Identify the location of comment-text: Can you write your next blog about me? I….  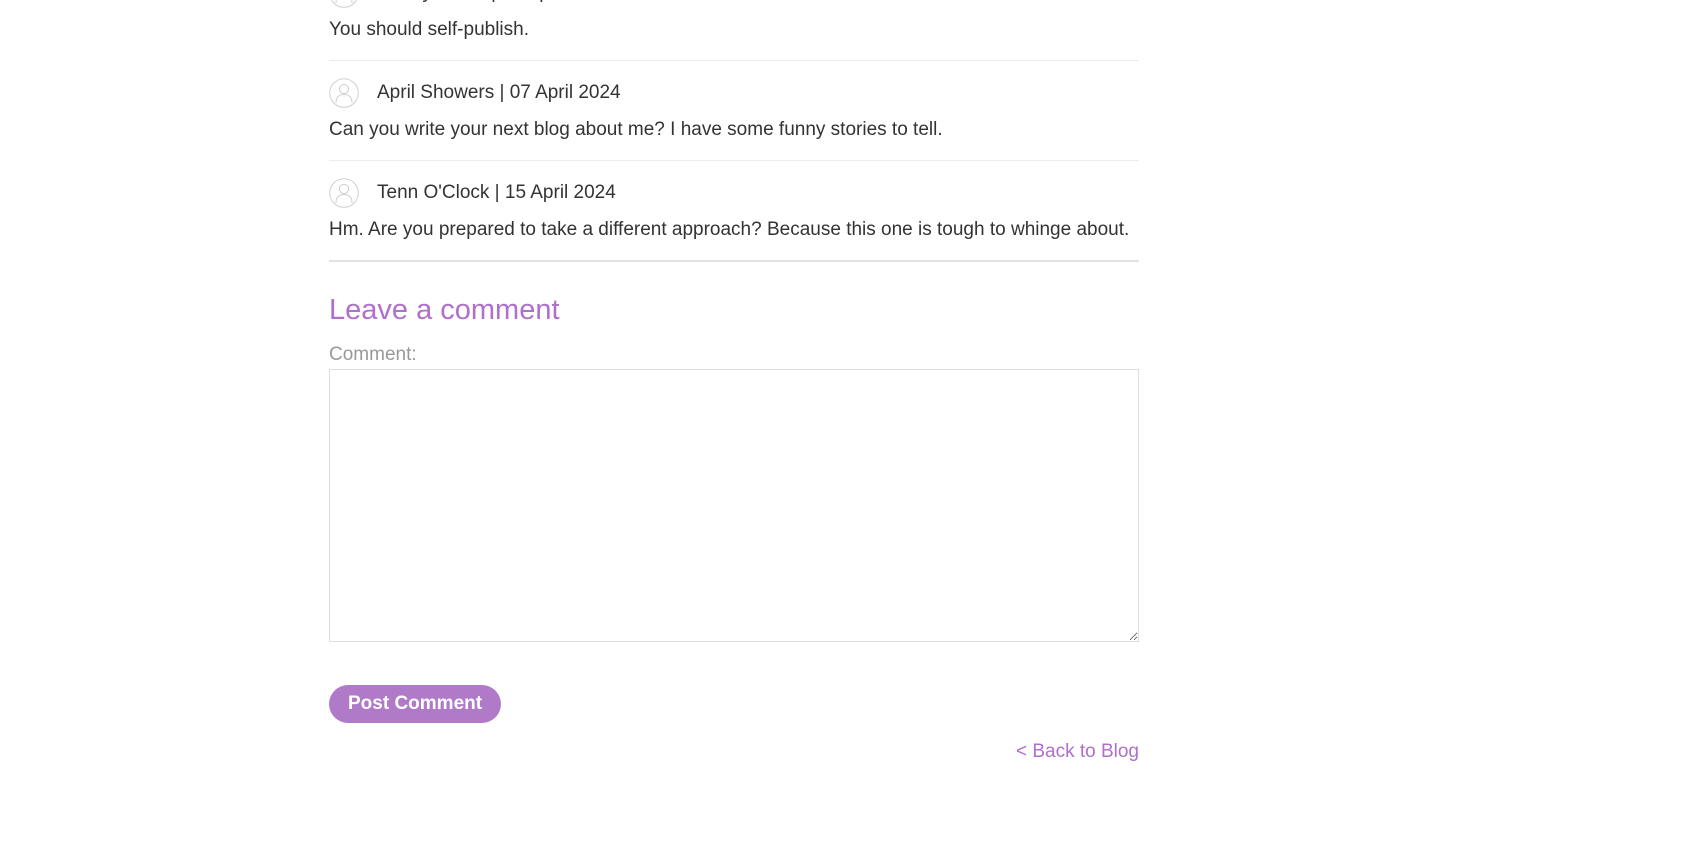
(636, 129).